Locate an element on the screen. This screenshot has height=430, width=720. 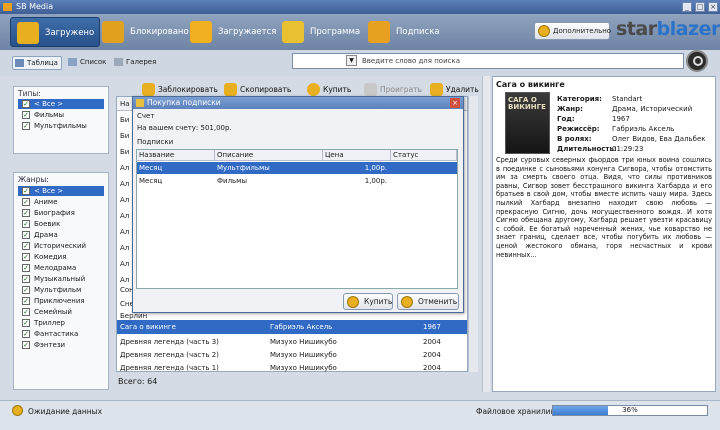
additional-button: Дополнительно is located at coordinates (572, 31).